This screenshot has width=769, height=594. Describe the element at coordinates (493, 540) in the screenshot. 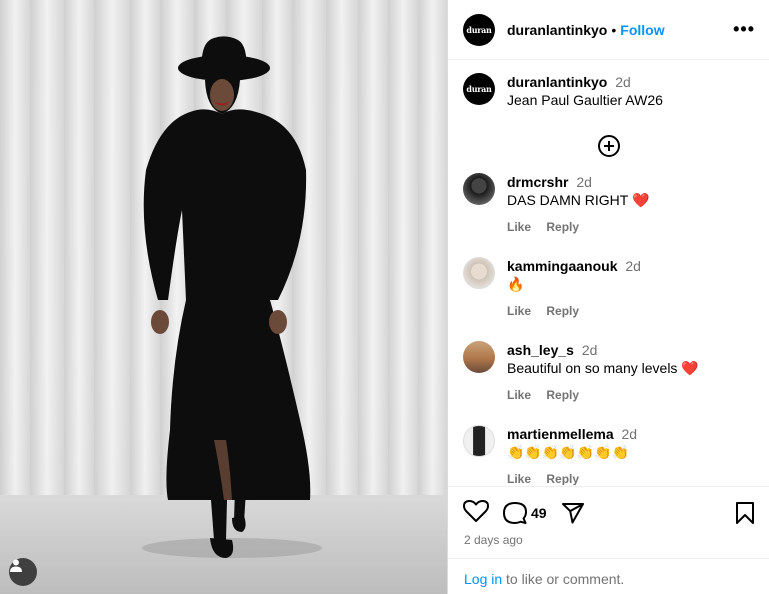

I see `post-date: 2 days ago` at that location.